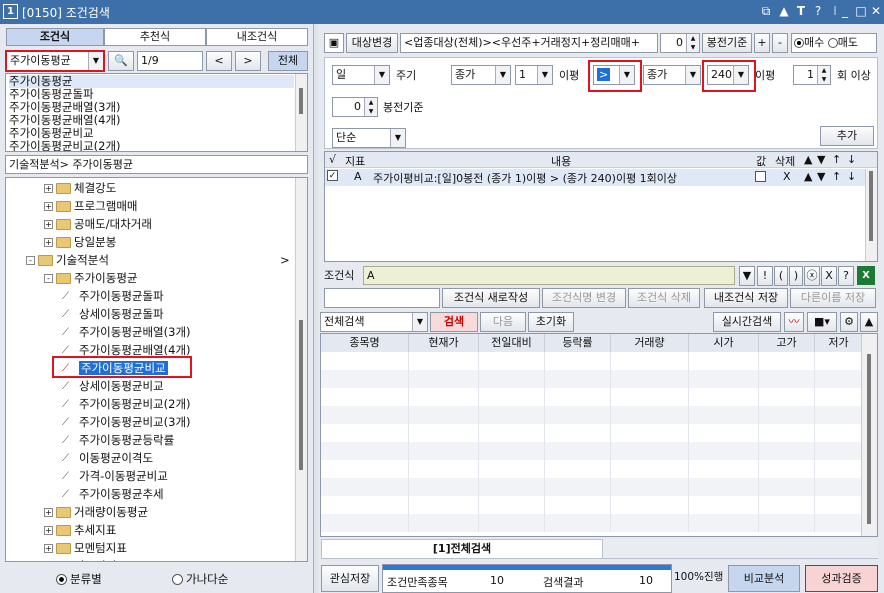  What do you see at coordinates (765, 276) in the screenshot?
I see `not-button: !` at bounding box center [765, 276].